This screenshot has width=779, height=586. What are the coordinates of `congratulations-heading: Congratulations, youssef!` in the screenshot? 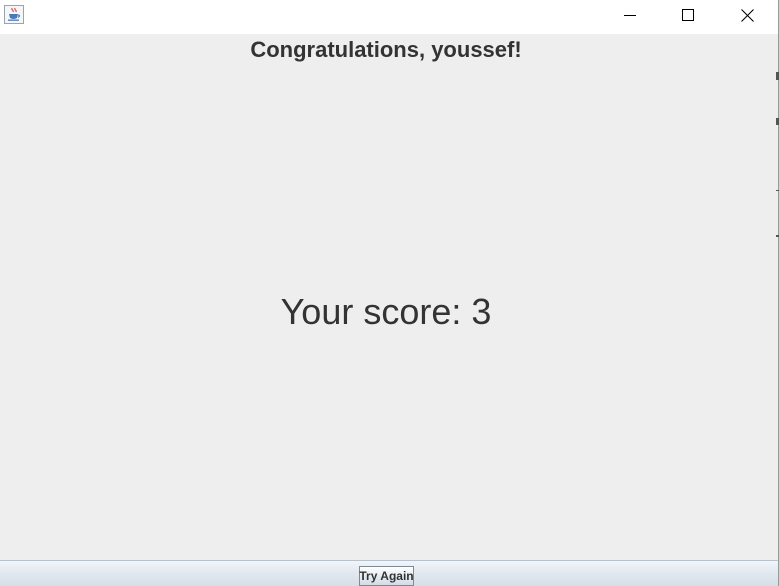 It's located at (386, 49).